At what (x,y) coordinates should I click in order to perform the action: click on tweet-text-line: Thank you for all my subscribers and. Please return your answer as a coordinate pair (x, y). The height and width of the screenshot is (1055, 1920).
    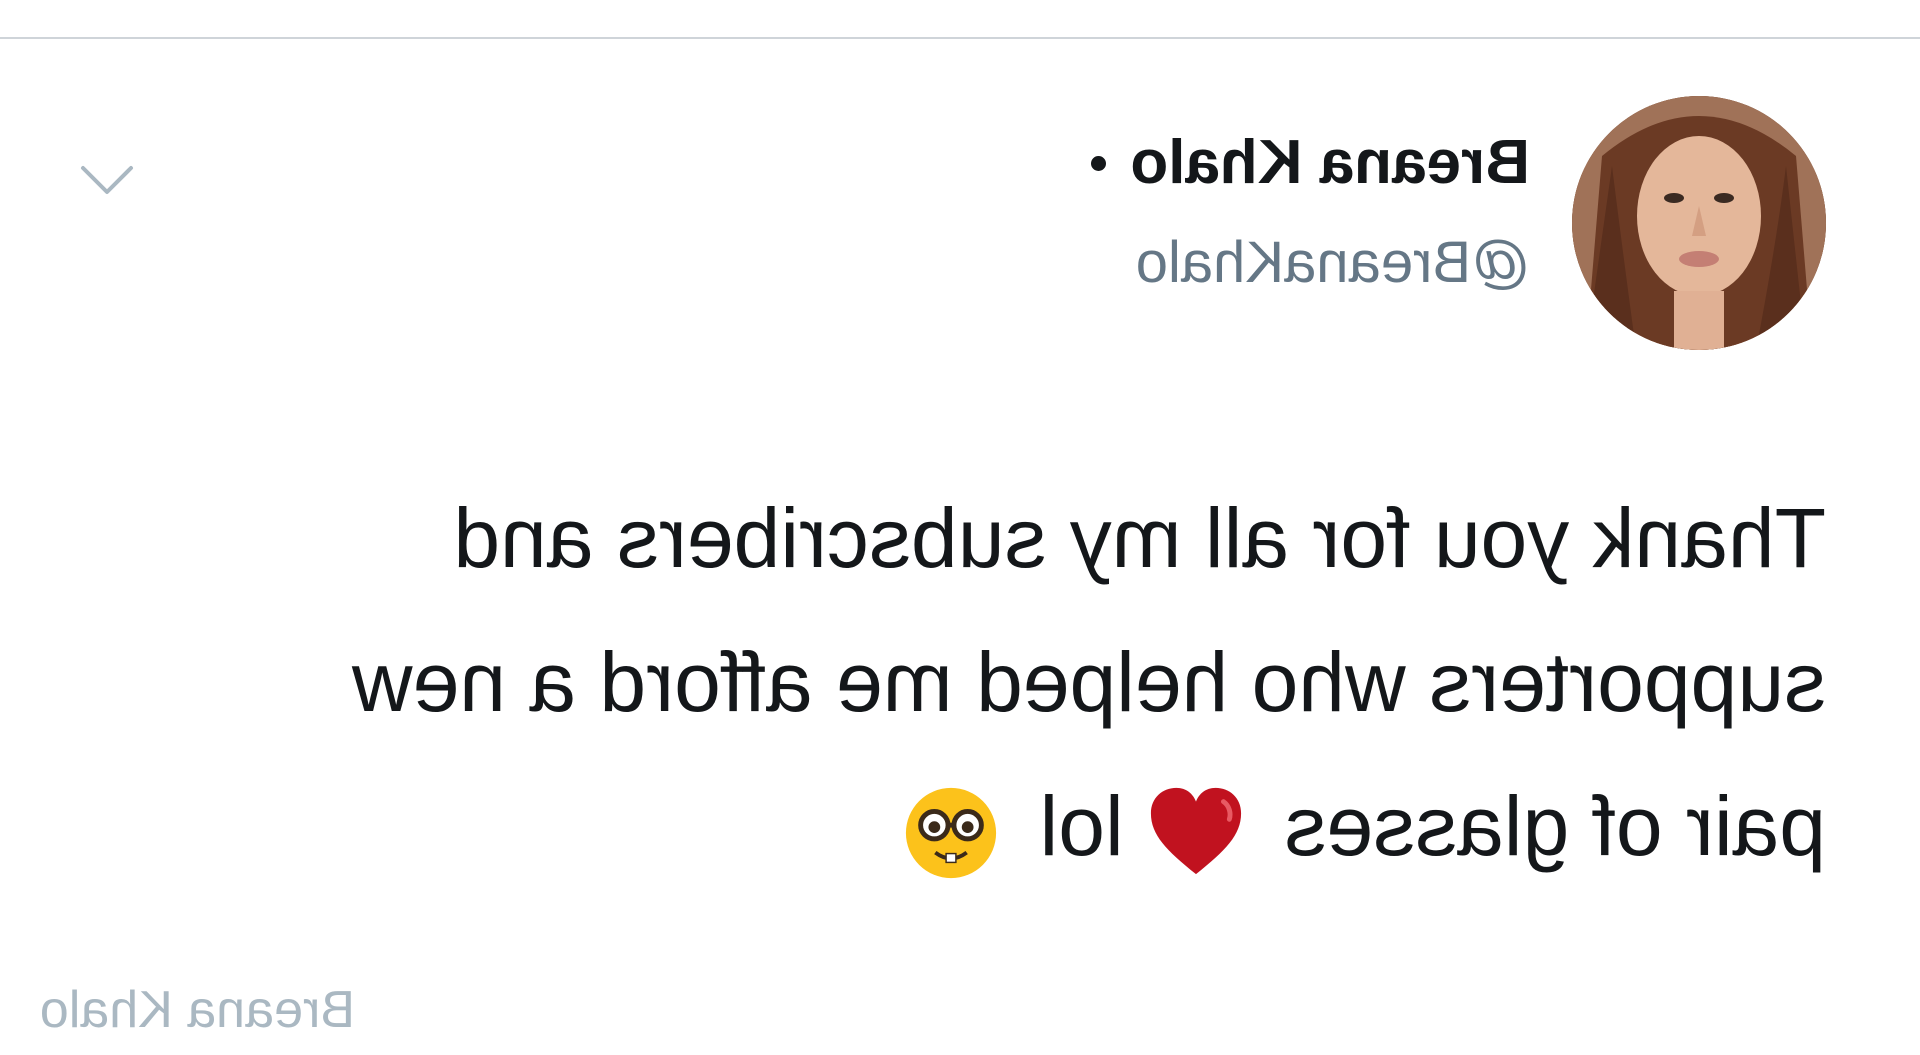
    Looking at the image, I should click on (1139, 538).